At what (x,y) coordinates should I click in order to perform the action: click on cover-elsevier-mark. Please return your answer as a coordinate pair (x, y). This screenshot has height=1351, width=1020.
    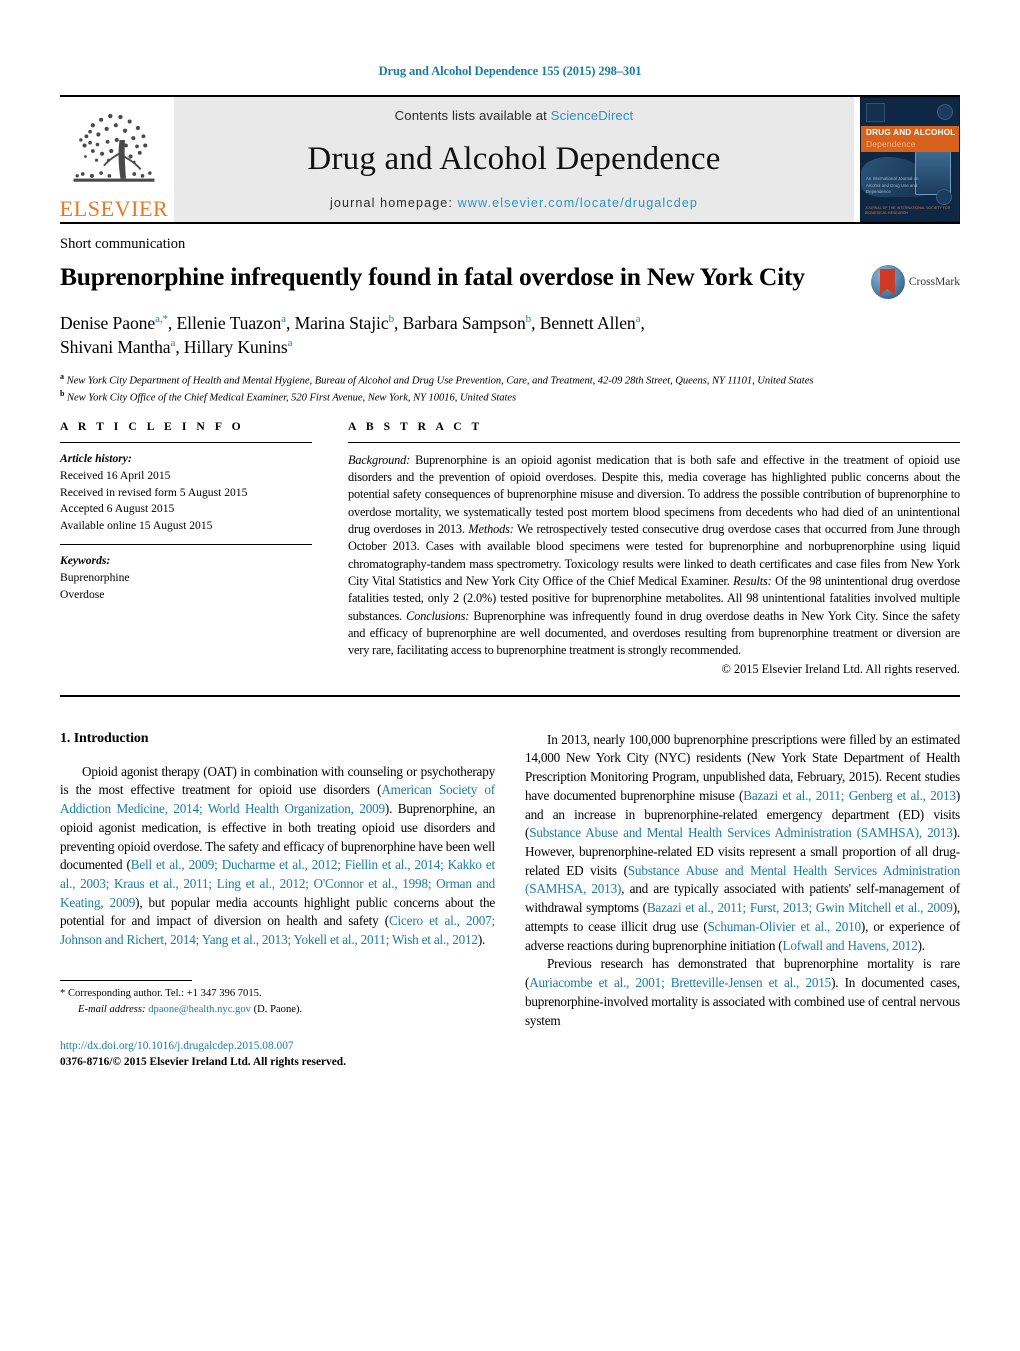
    Looking at the image, I should click on (875, 112).